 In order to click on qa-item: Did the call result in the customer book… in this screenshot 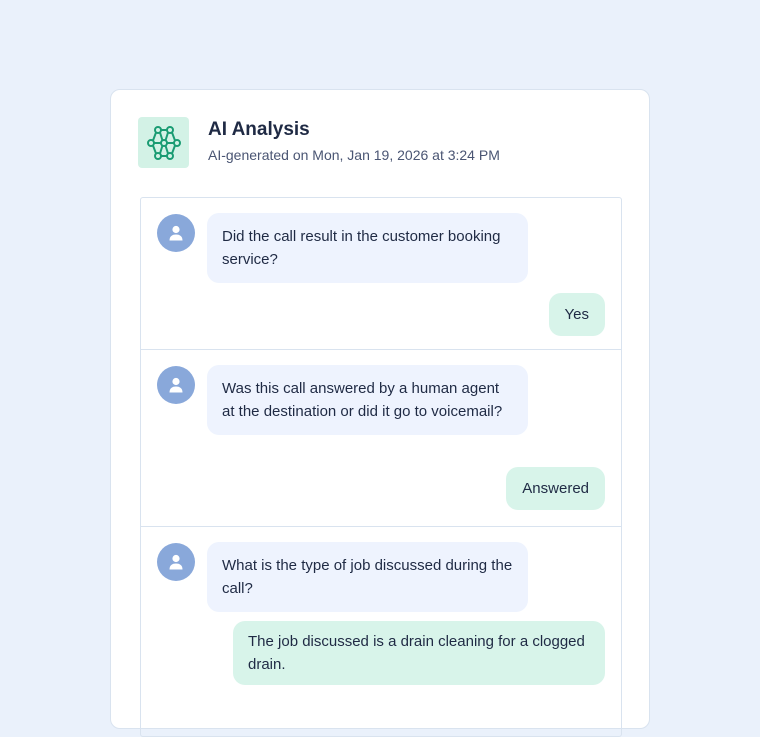, I will do `click(381, 274)`.